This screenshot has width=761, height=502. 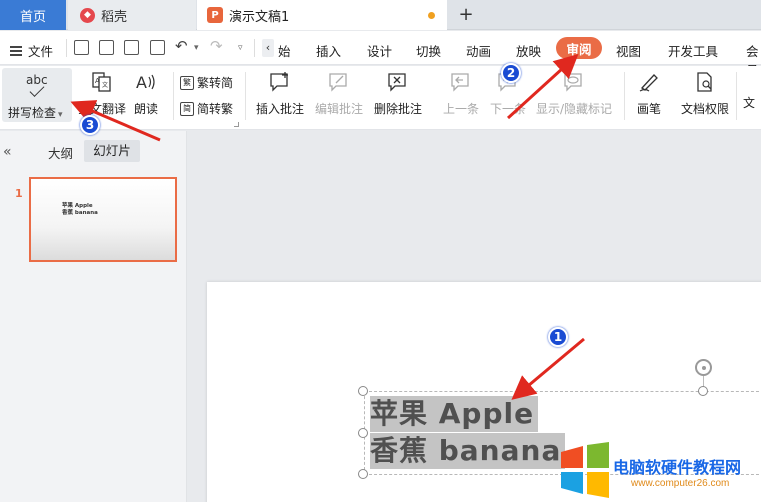 What do you see at coordinates (90, 125) in the screenshot?
I see `step-badge-3: 3` at bounding box center [90, 125].